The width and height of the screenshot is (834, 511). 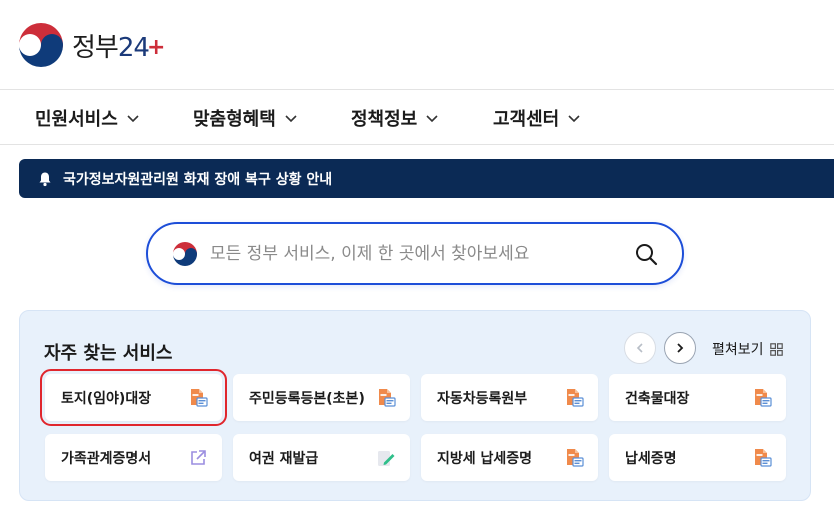 What do you see at coordinates (485, 458) in the screenshot?
I see `service-card-label: 지방세 납세증명` at bounding box center [485, 458].